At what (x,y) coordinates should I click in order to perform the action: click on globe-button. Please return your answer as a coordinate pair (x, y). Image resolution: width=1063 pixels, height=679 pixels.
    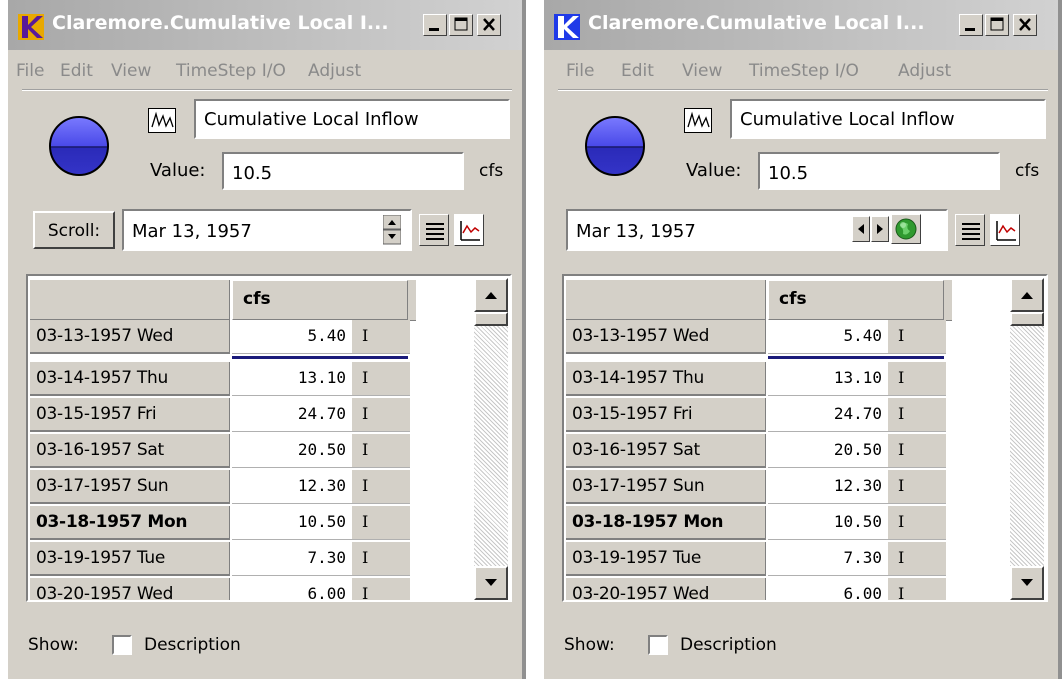
    Looking at the image, I should click on (906, 229).